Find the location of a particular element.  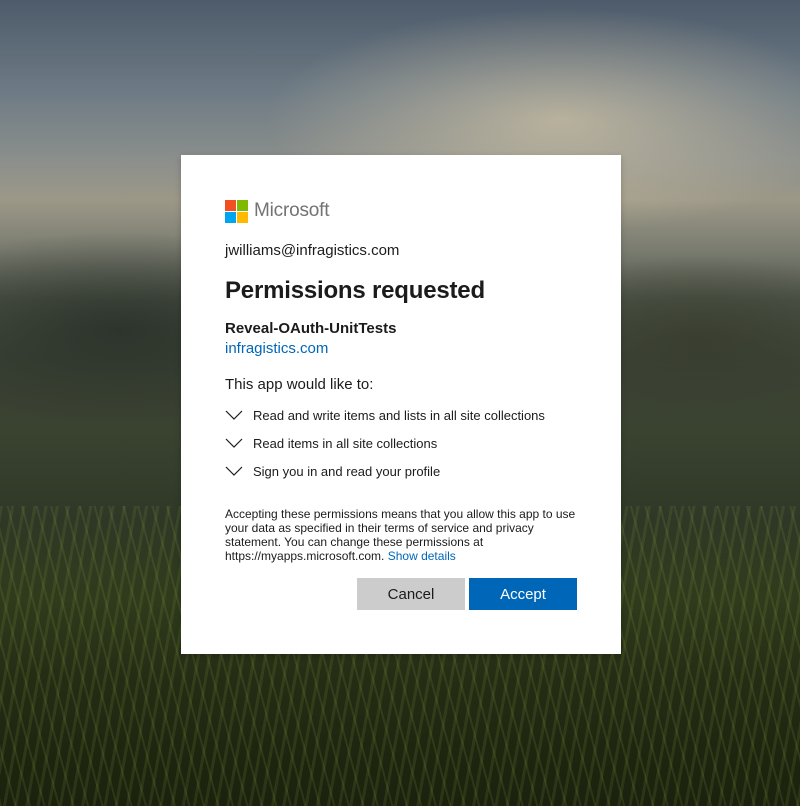

app-domain-link: infragistics.com is located at coordinates (276, 348).